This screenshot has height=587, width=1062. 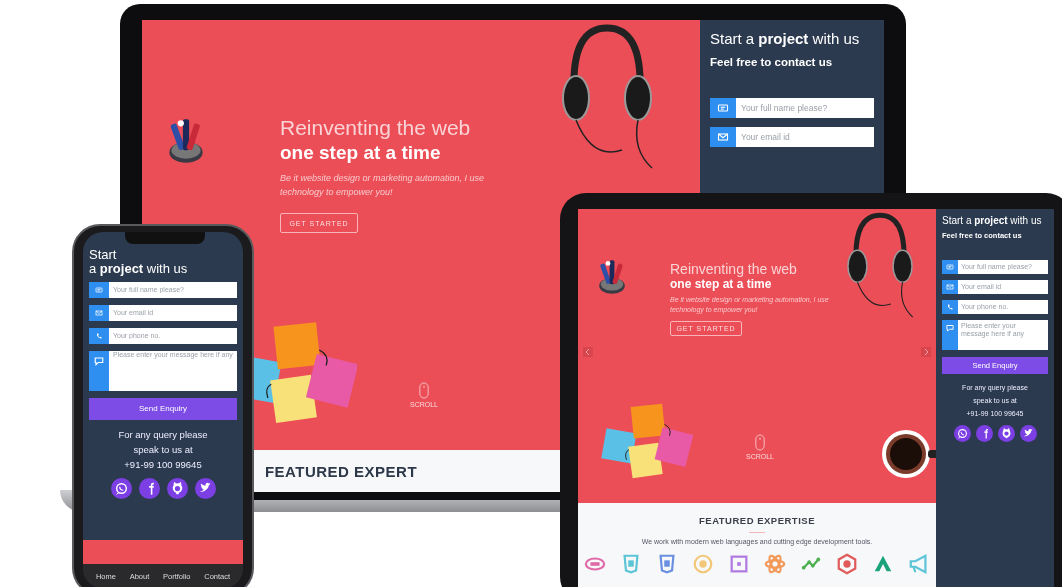 What do you see at coordinates (341, 471) in the screenshot?
I see `section-title: FEATURED EXPERT` at bounding box center [341, 471].